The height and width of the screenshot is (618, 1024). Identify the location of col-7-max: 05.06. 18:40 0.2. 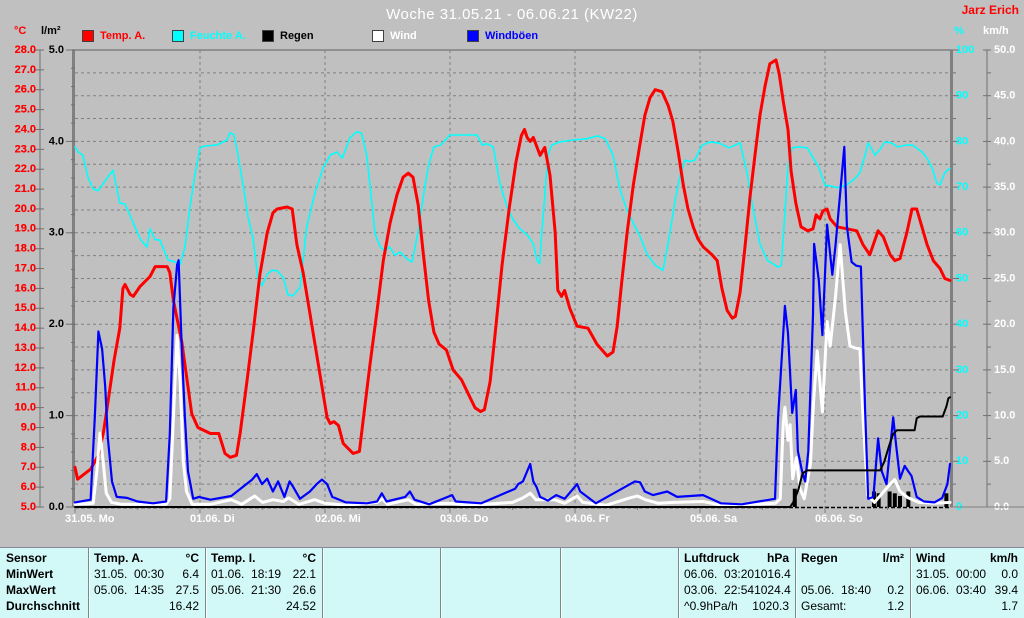
(852, 590).